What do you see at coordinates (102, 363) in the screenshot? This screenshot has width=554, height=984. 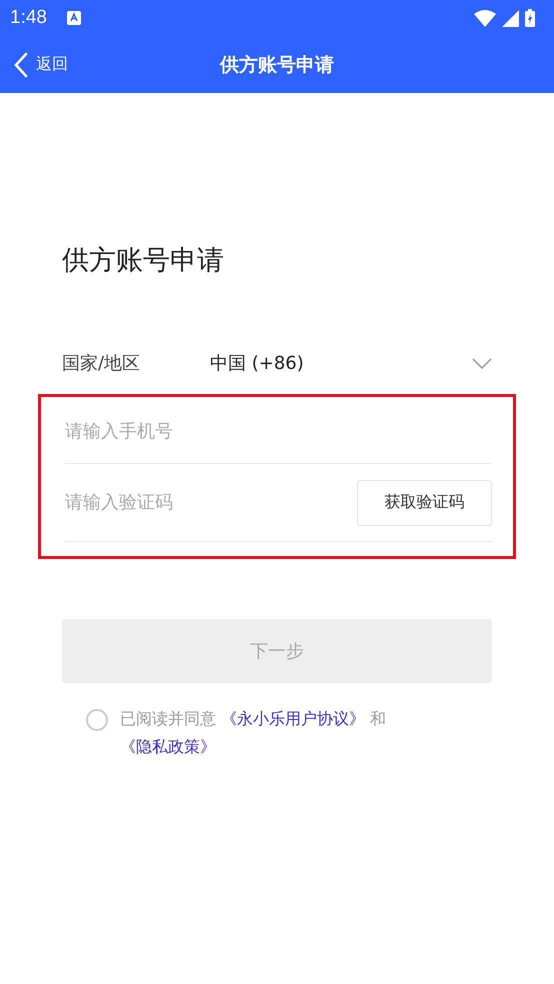 I see `country-label: 国家/地区` at bounding box center [102, 363].